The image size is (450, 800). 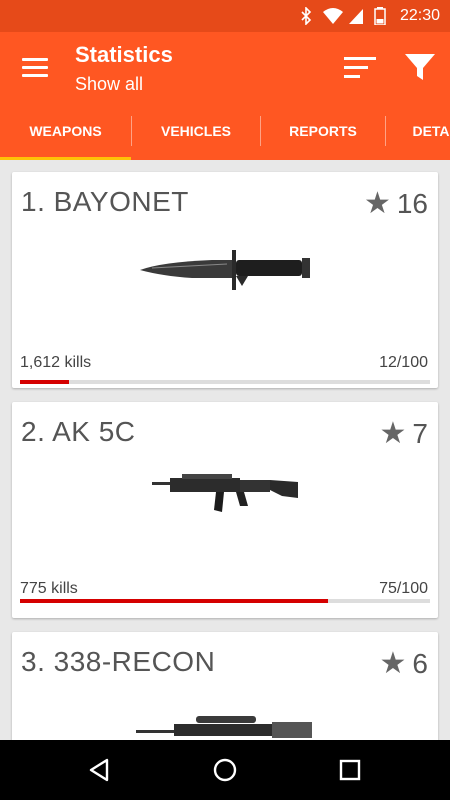 I want to click on kill-count: 775 kills, so click(x=49, y=588).